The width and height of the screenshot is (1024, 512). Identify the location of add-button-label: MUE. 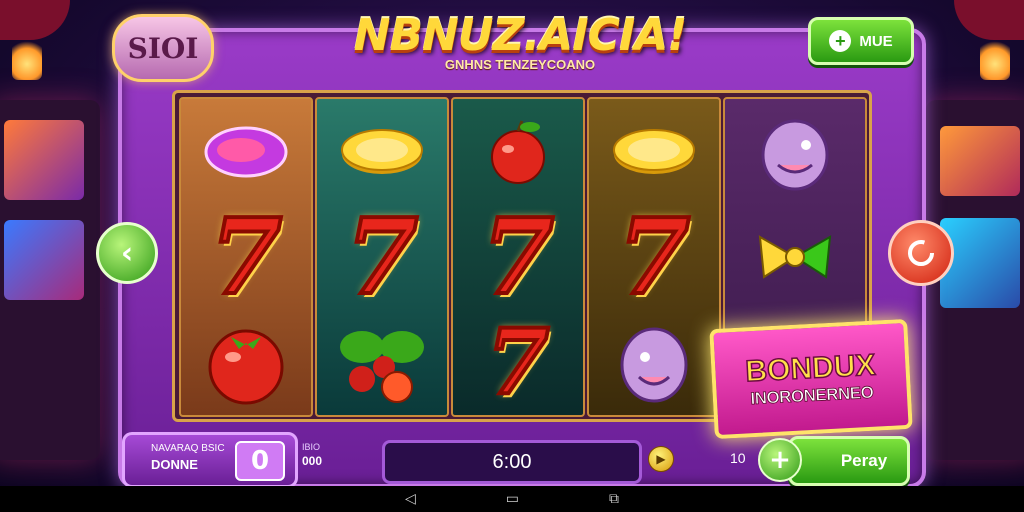
(876, 41).